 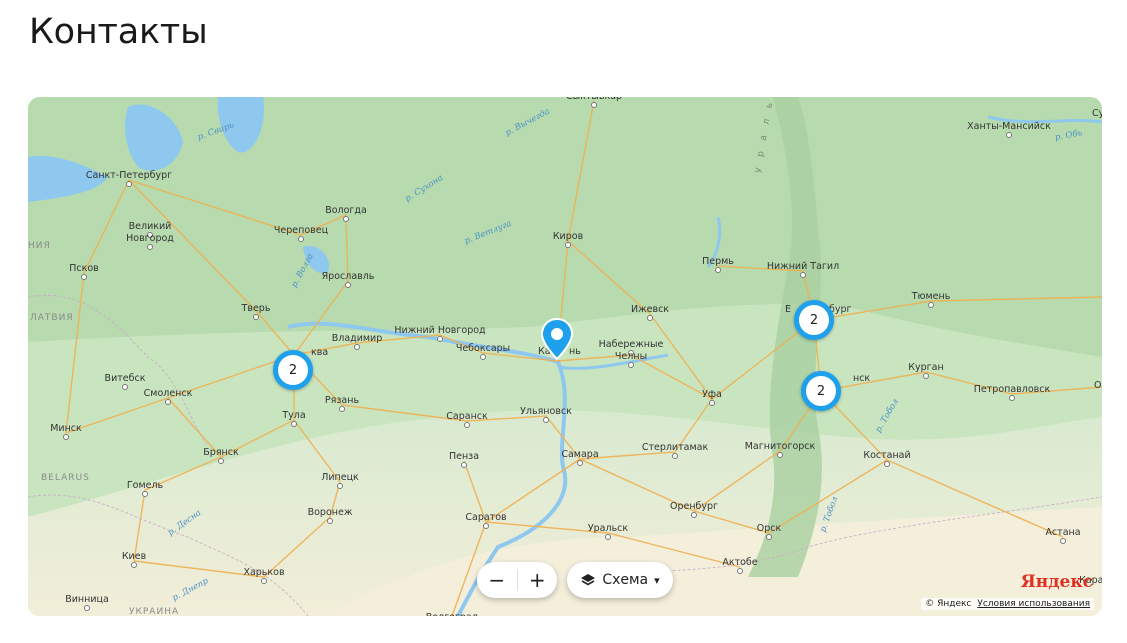 What do you see at coordinates (256, 308) in the screenshot?
I see `city-label: Тверь` at bounding box center [256, 308].